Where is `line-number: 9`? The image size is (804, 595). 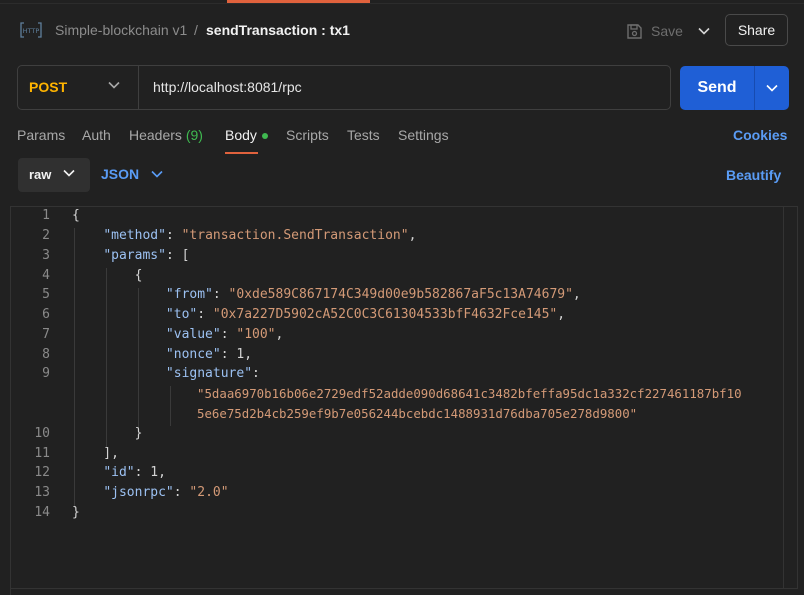 line-number: 9 is located at coordinates (46, 373).